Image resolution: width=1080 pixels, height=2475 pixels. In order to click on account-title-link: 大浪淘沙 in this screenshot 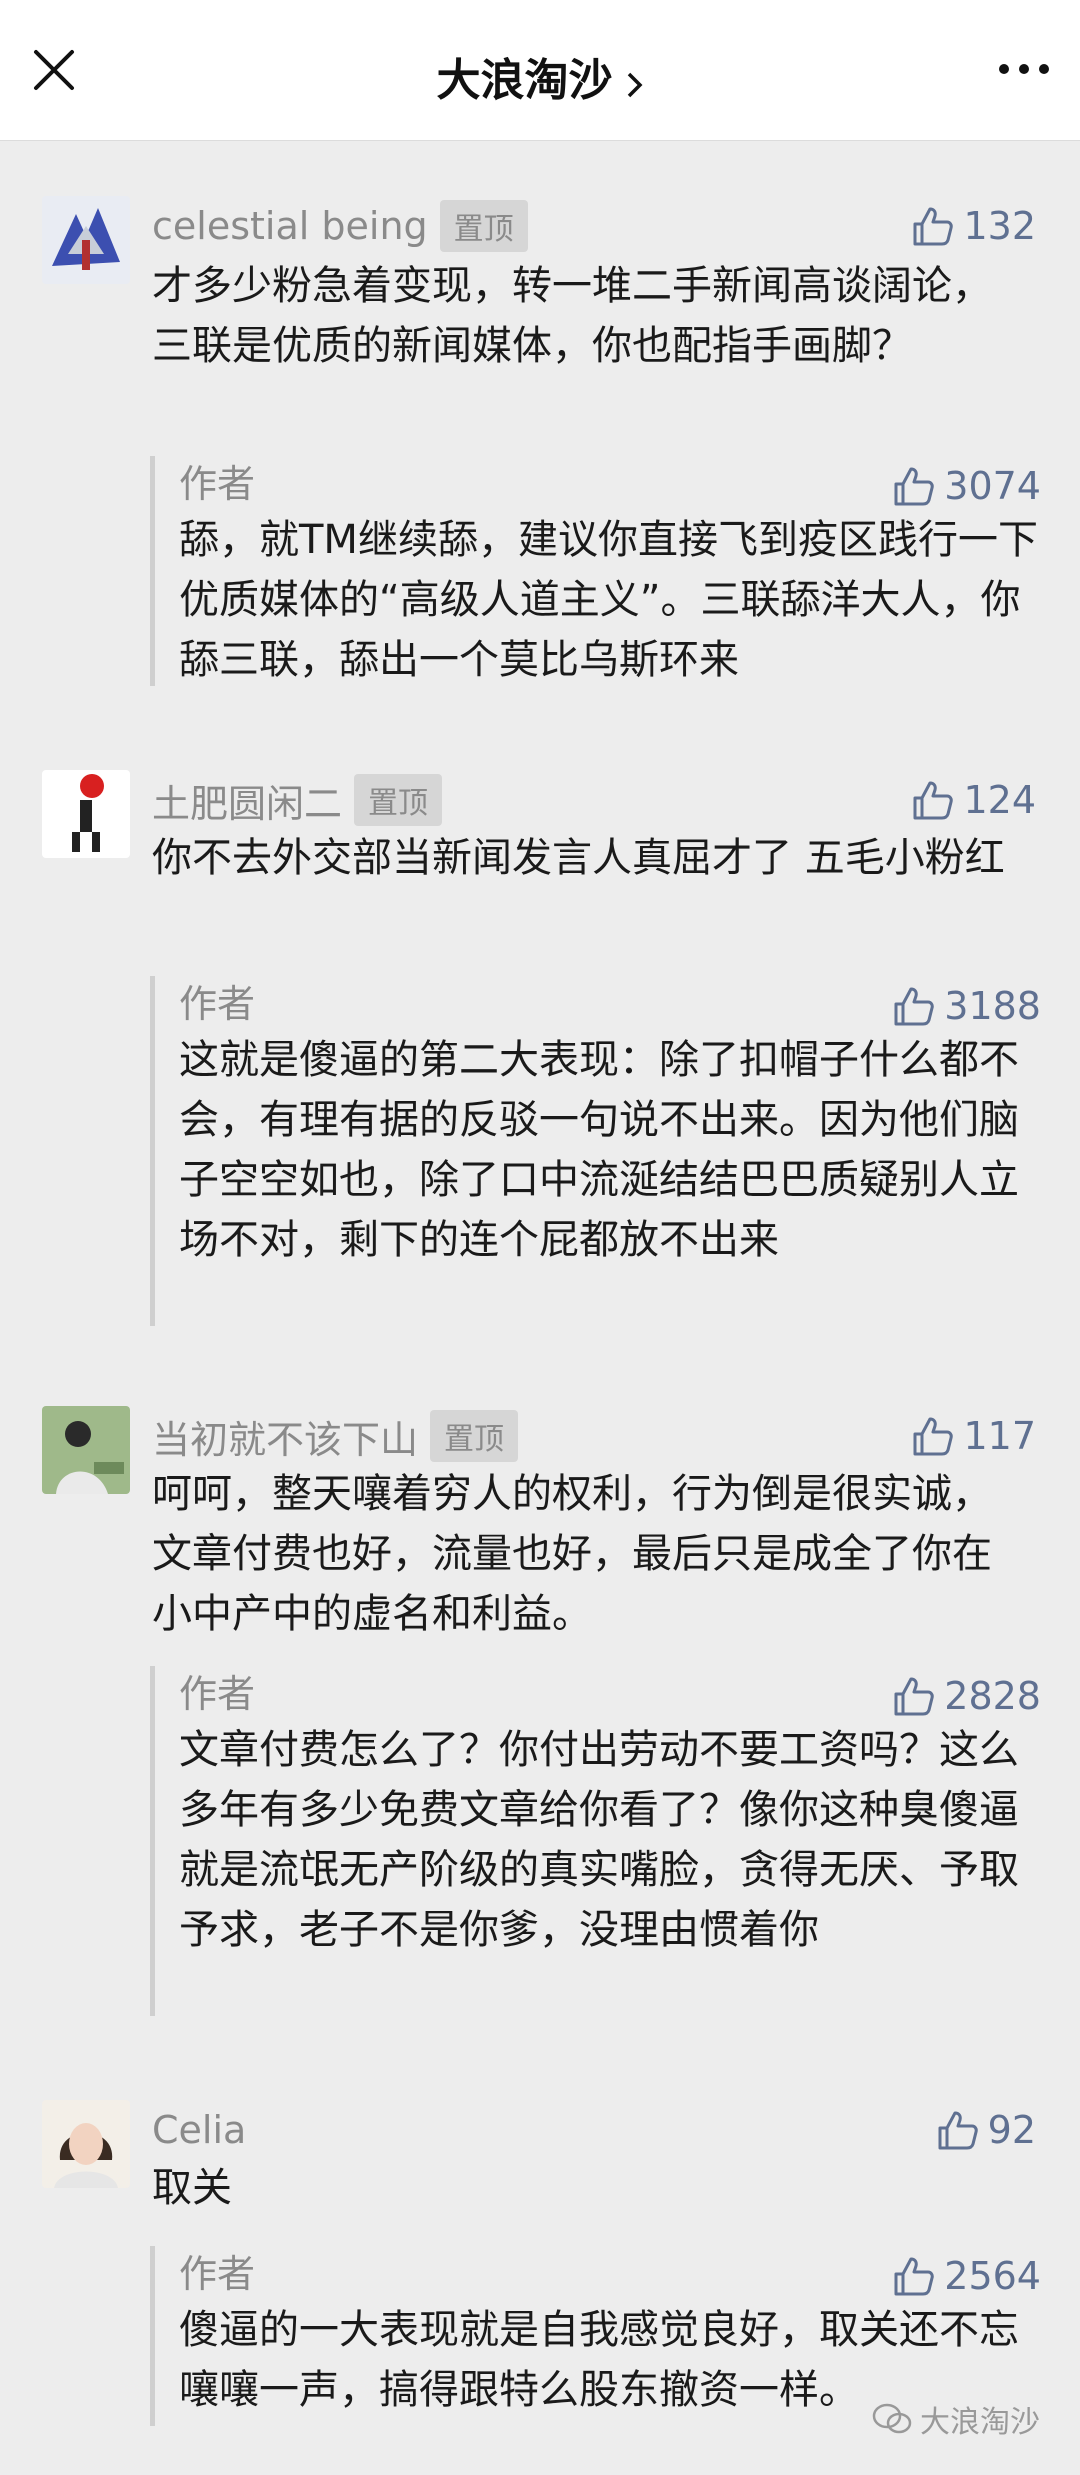, I will do `click(540, 76)`.